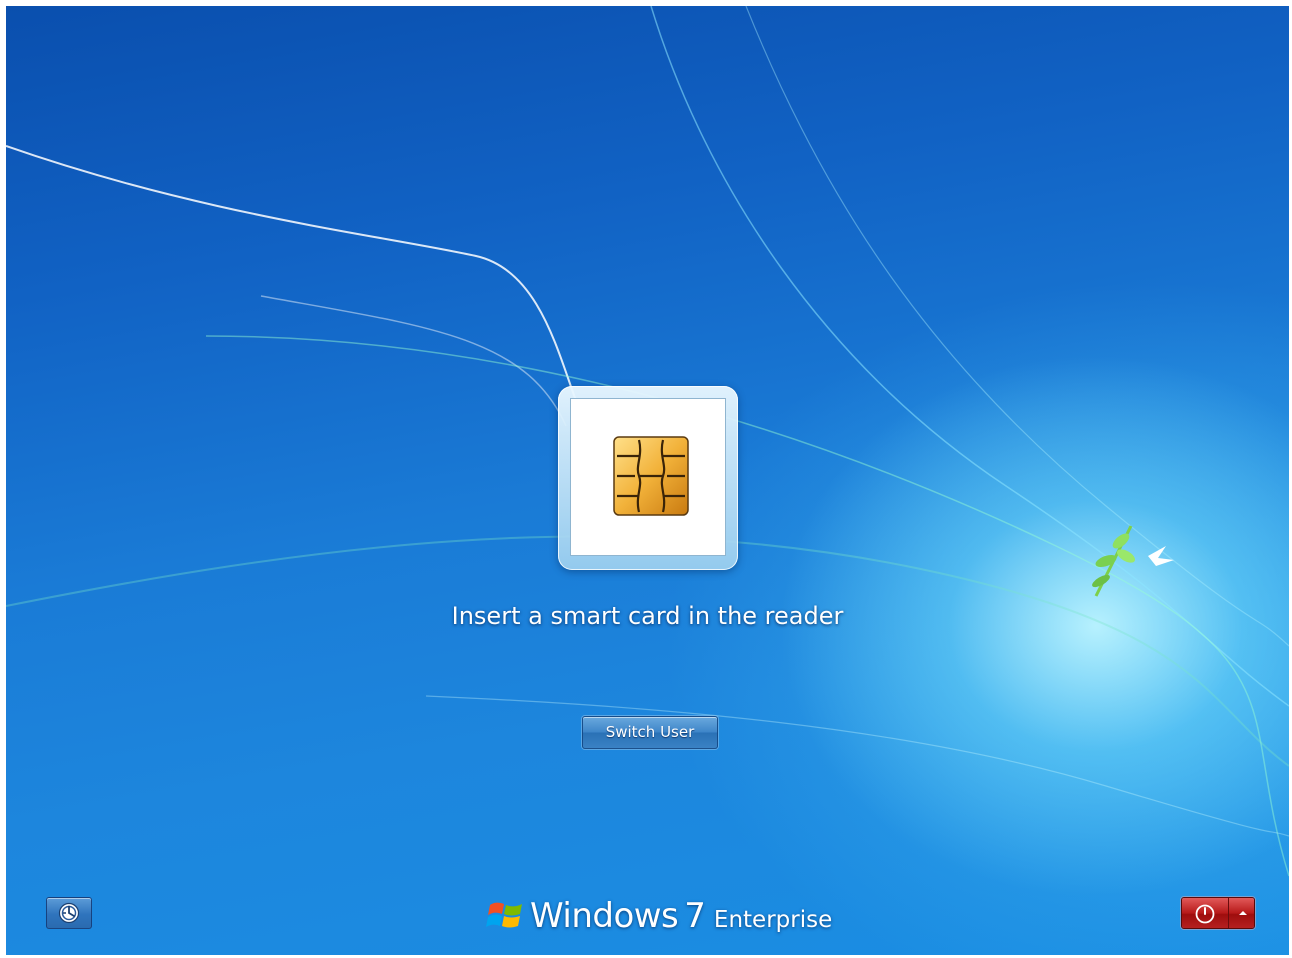 The image size is (1292, 958). What do you see at coordinates (695, 916) in the screenshot?
I see `brand-version: 7` at bounding box center [695, 916].